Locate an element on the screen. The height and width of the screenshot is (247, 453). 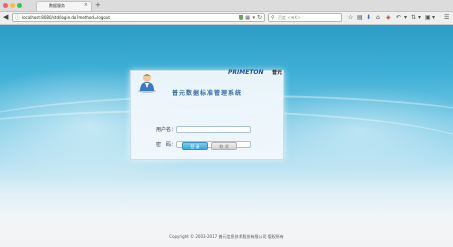
pocket-icon: ◈ is located at coordinates (388, 17).